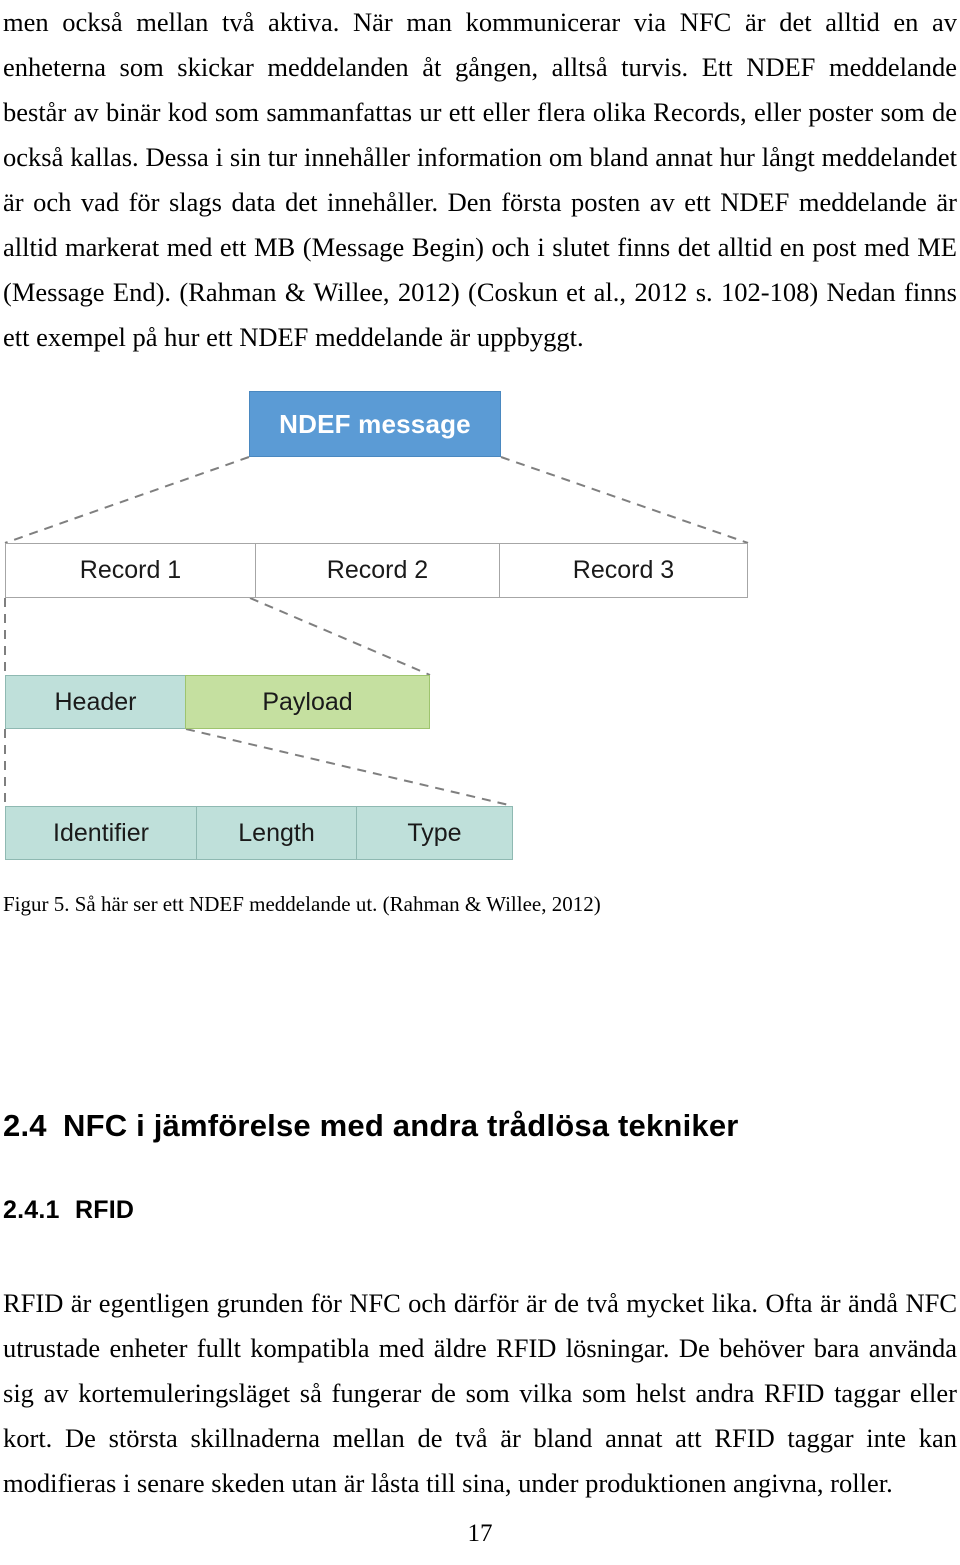 This screenshot has height=1565, width=960. I want to click on ndef-message-box: NDEF message, so click(375, 424).